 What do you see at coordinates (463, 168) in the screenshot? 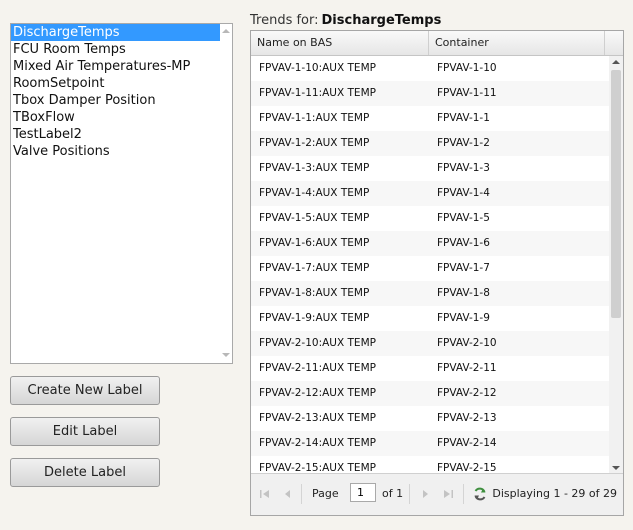
I see `cell-container: FPVAV-1-3` at bounding box center [463, 168].